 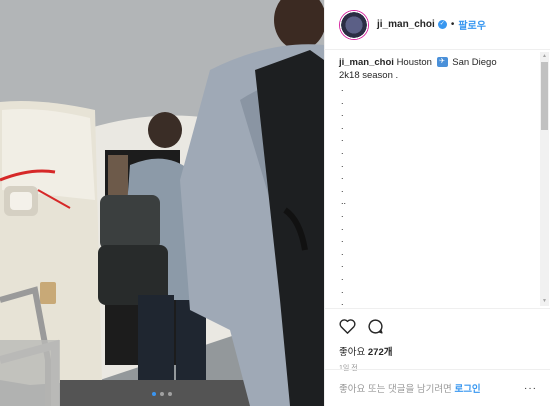 What do you see at coordinates (467, 389) in the screenshot?
I see `login-link: 로그인` at bounding box center [467, 389].